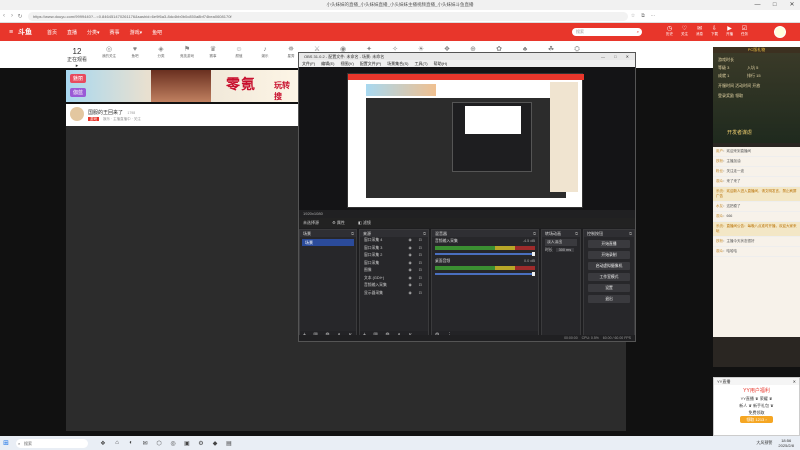 The height and width of the screenshot is (450, 800). I want to click on category-item: ◈ 分类, so click(161, 52).